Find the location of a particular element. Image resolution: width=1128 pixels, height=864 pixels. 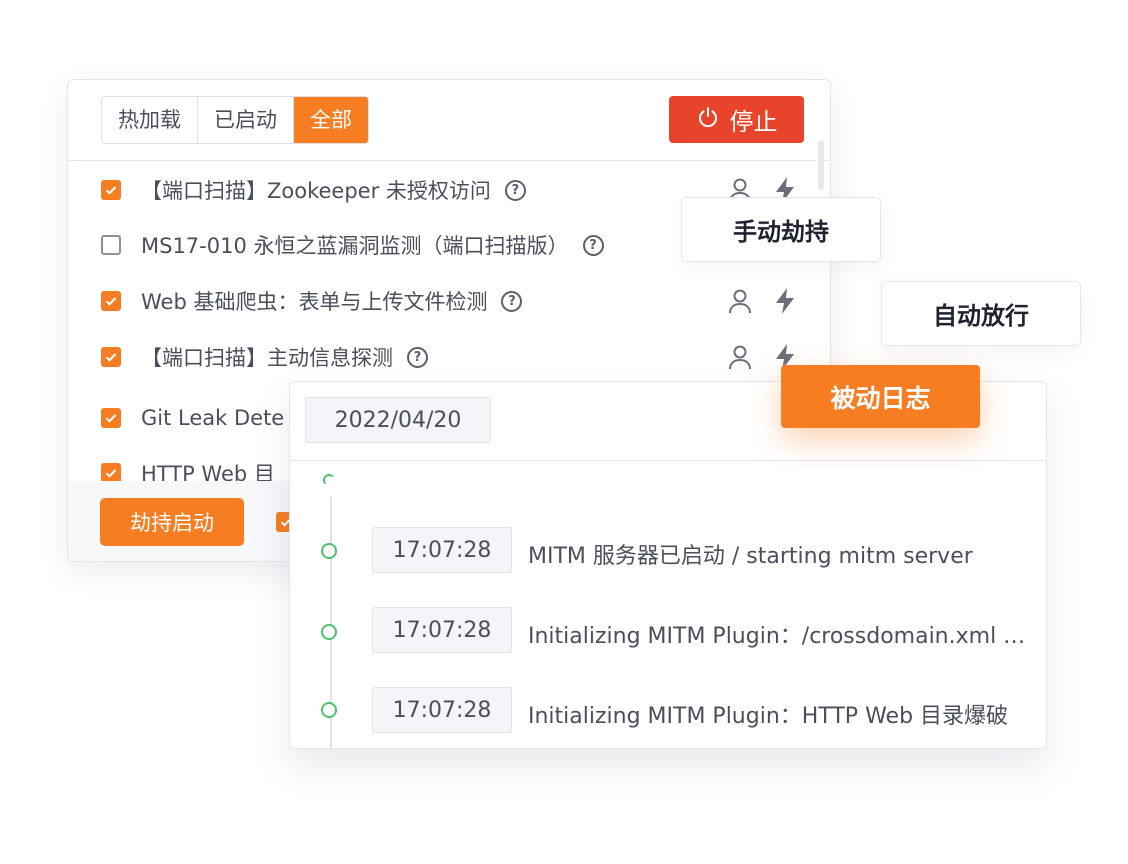

plugin-row: MS17-010 永恒之蓝漏洞监测（端口扫描版） ? is located at coordinates (352, 245).